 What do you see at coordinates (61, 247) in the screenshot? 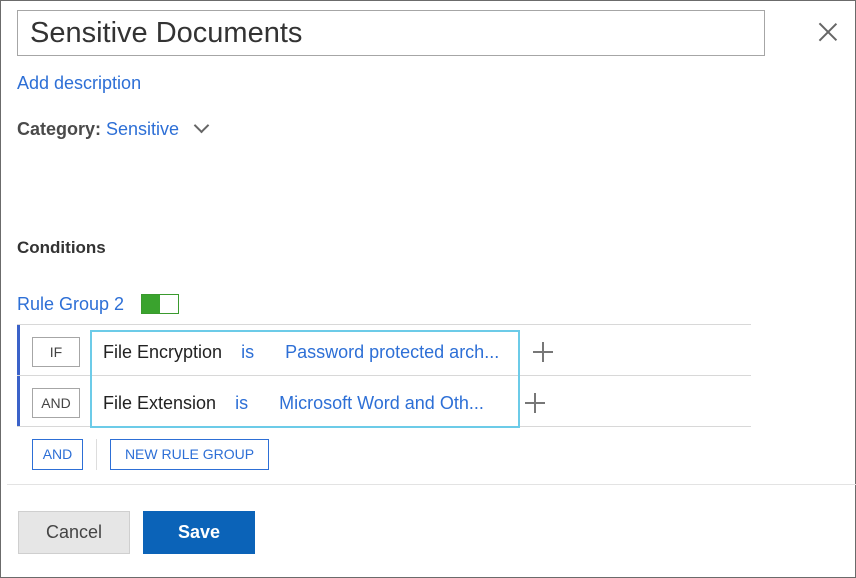
I see `conditions-heading: Conditions` at bounding box center [61, 247].